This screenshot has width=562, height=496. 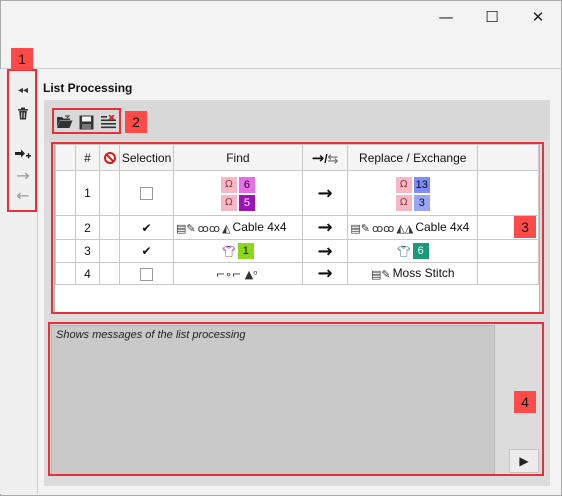 I want to click on title-bar: — ☐ ✕, so click(x=281, y=17).